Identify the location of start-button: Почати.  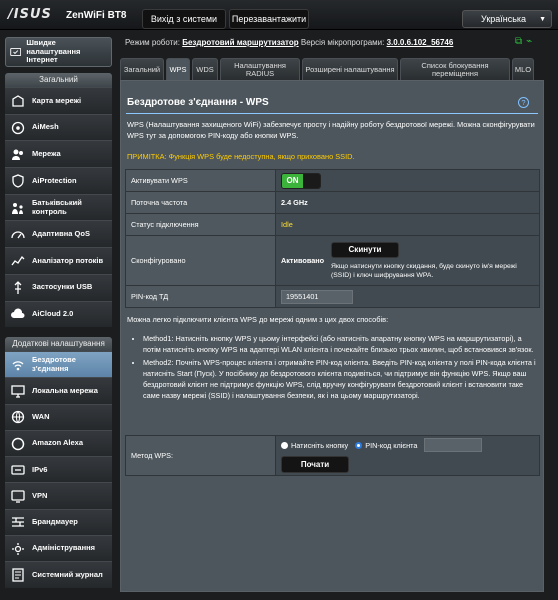
(315, 464).